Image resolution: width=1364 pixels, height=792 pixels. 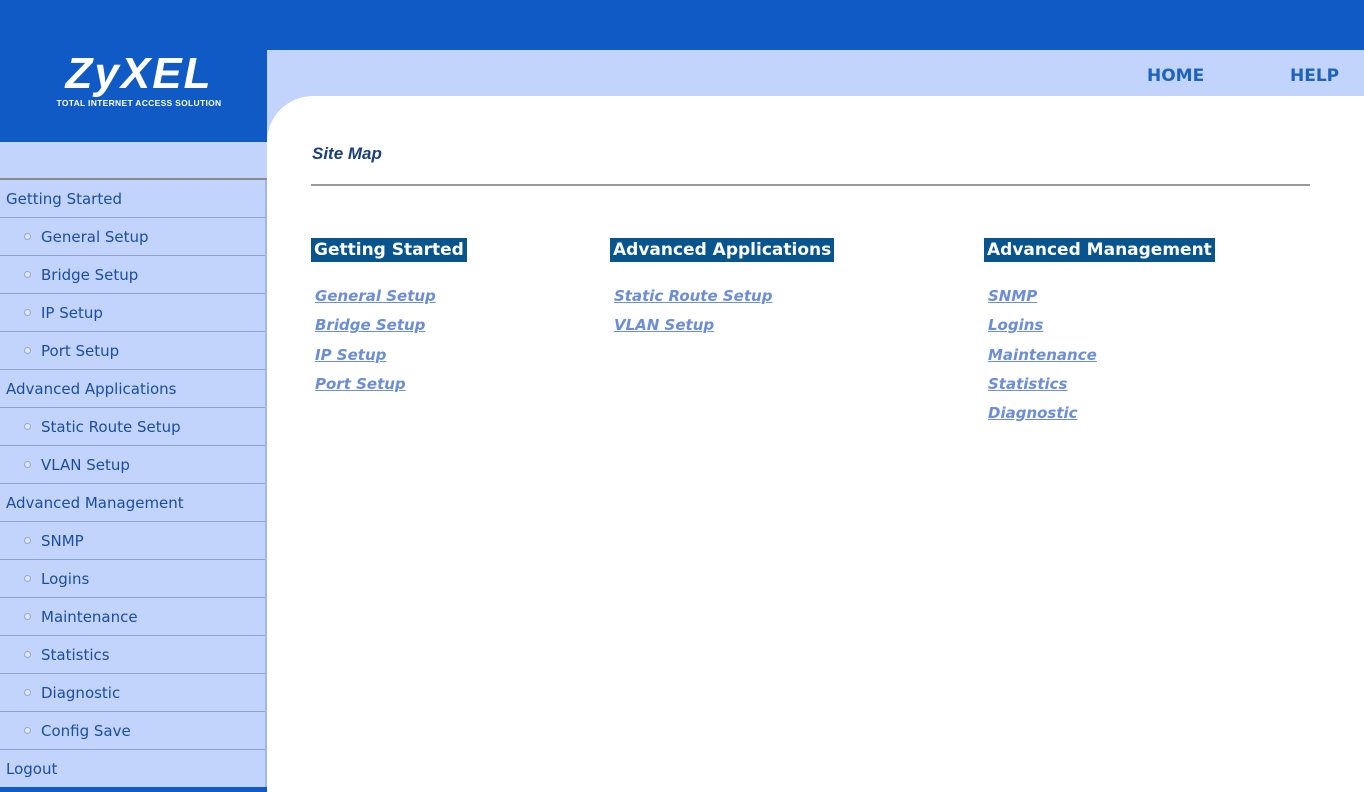 I want to click on zyxel-logo: ZyXEL TOTAL INTERNET ACCESS SOLUTION, so click(x=139, y=79).